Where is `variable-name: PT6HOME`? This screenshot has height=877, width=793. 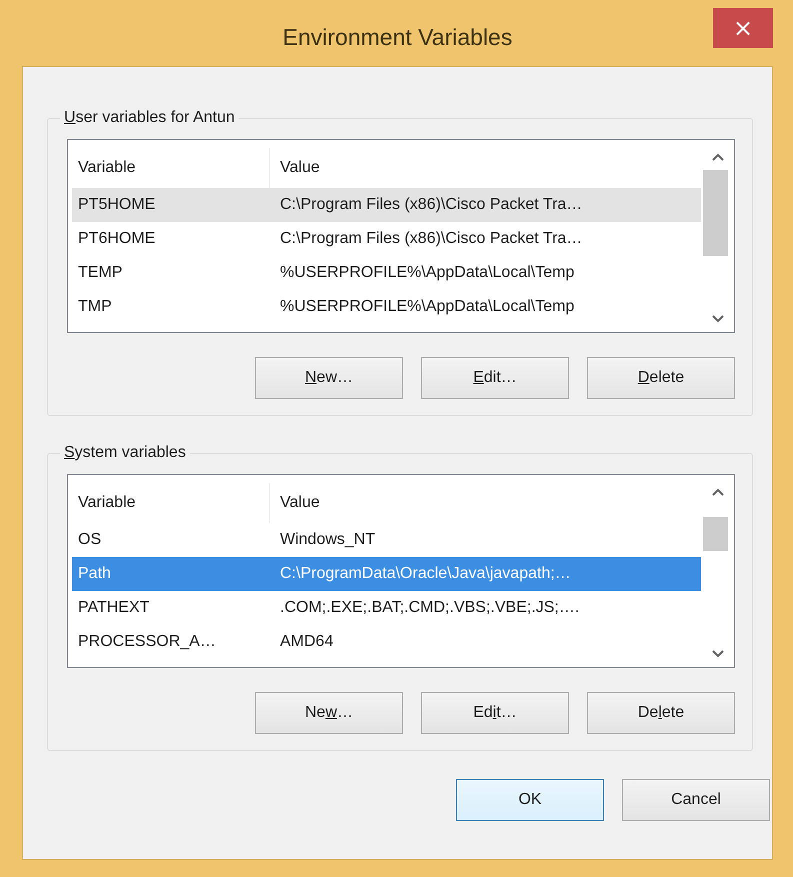
variable-name: PT6HOME is located at coordinates (116, 239).